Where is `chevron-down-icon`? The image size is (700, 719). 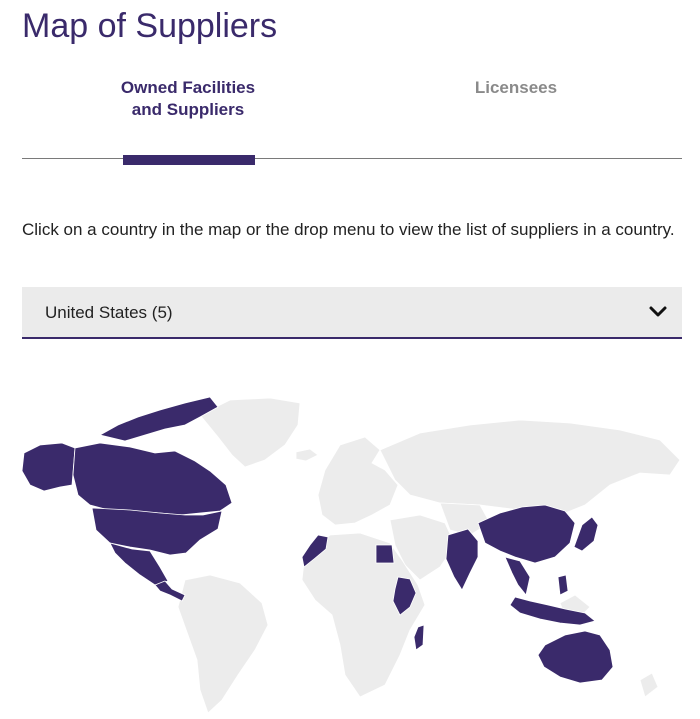
chevron-down-icon is located at coordinates (658, 311).